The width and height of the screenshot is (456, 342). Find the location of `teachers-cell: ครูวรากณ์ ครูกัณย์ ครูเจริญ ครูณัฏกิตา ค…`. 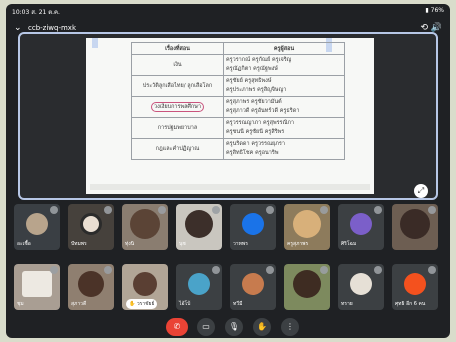

teachers-cell: ครูวรากณ์ ครูกัณย์ ครูเจริญ ครูณัฏกิตา ค… is located at coordinates (284, 65).